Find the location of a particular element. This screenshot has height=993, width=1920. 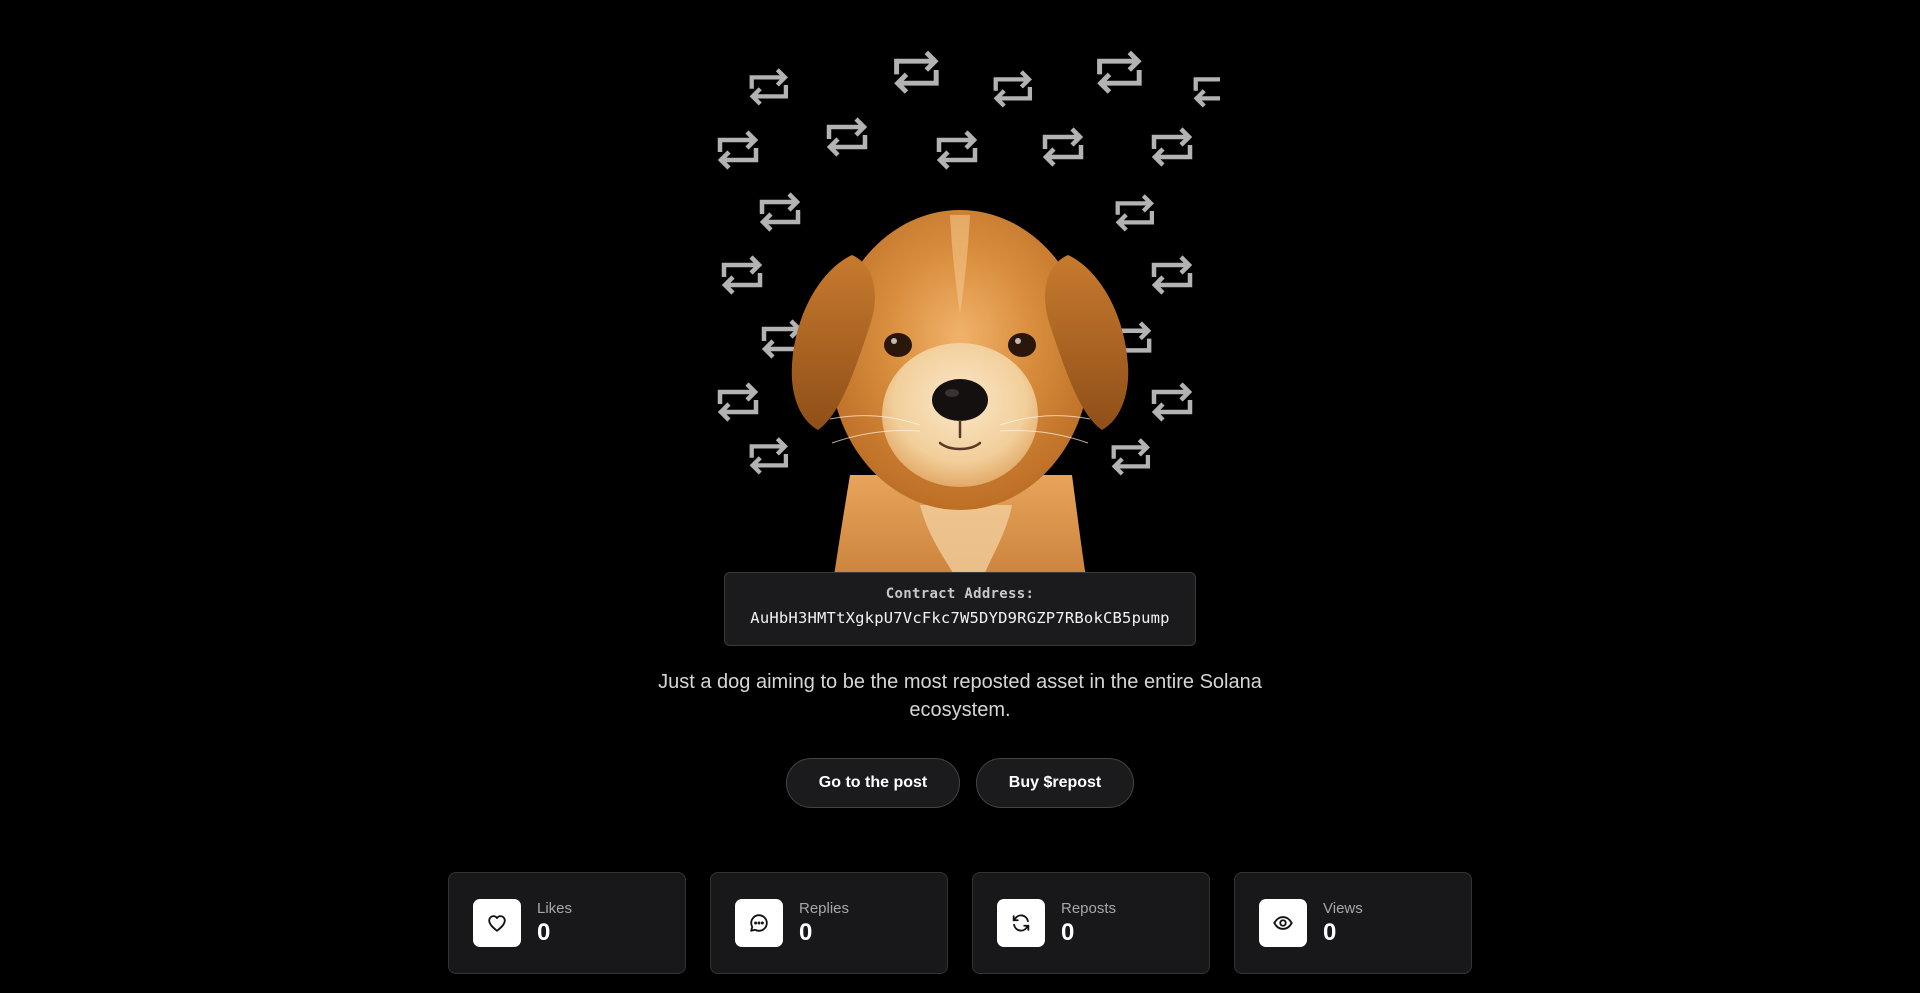

stat-card-likes: Likes 0 is located at coordinates (567, 923).